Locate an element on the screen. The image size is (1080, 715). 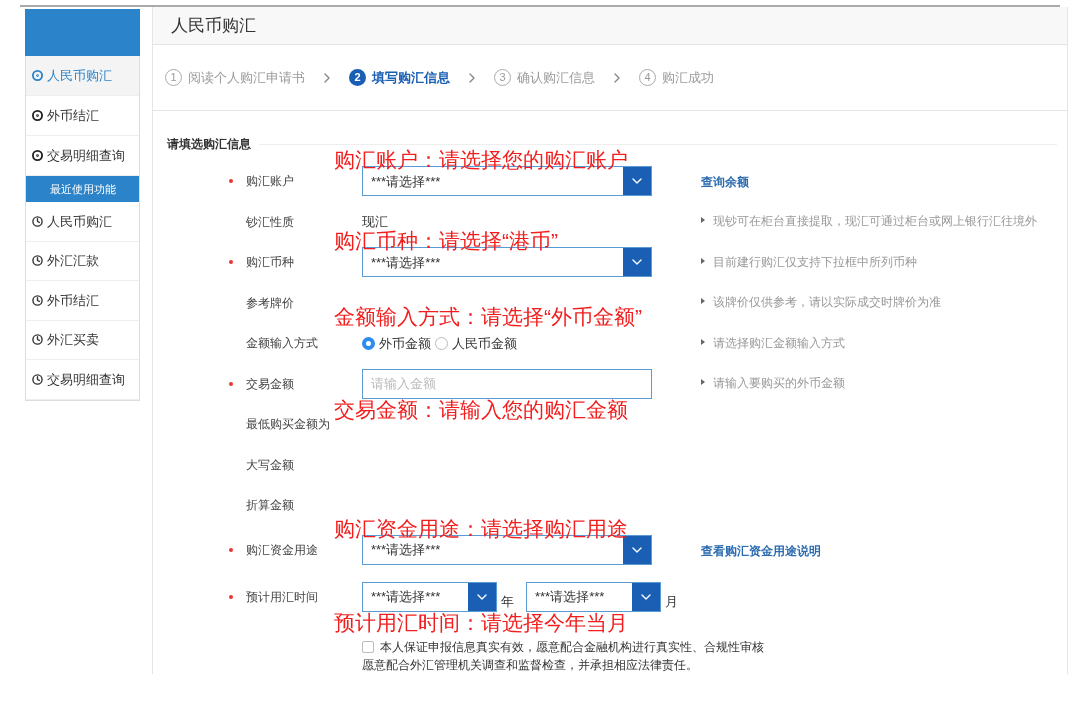
field-label: 购汇账户 is located at coordinates (270, 182).